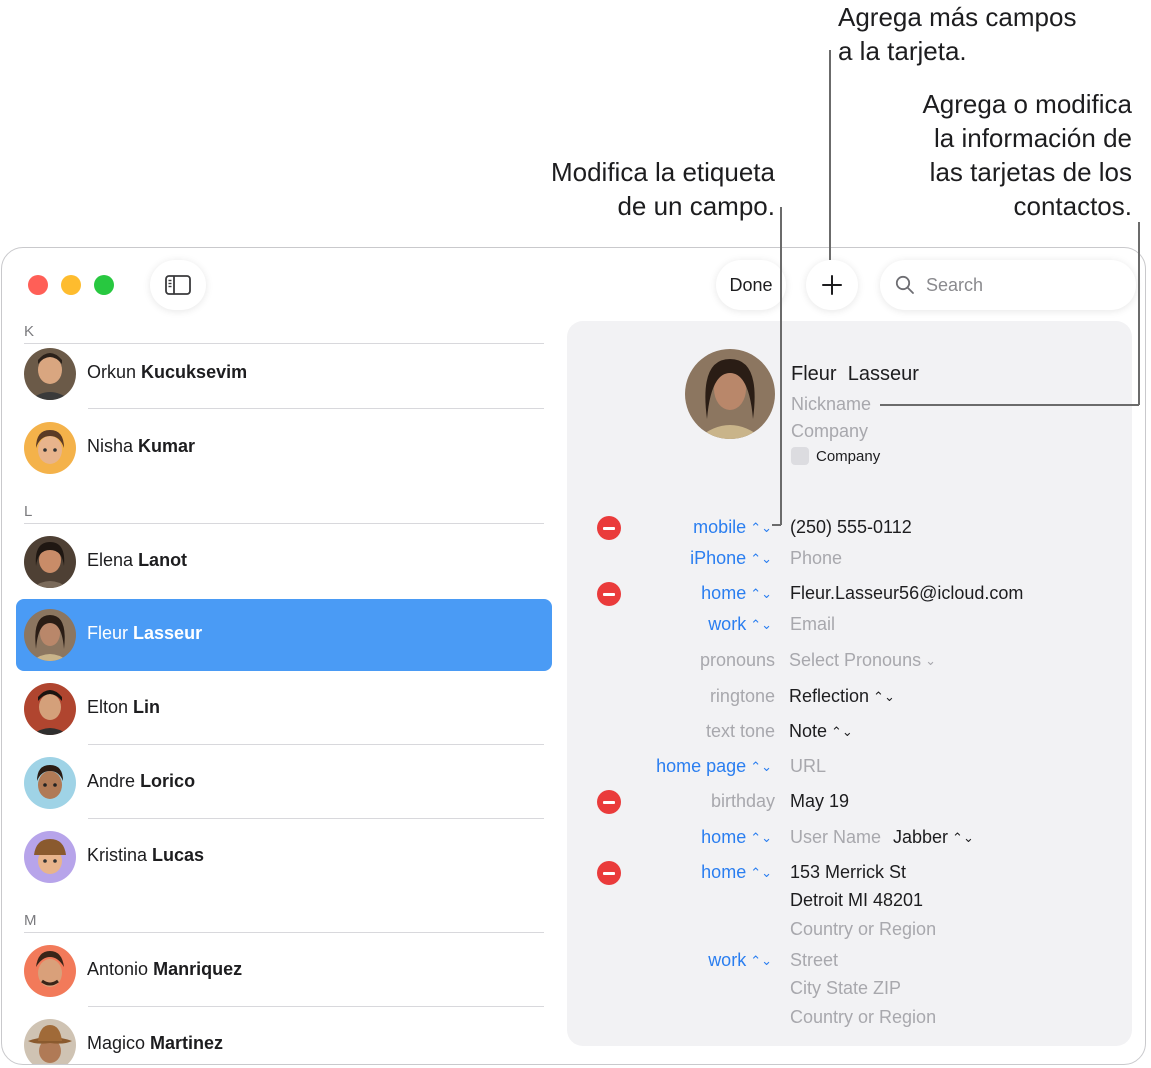 This screenshot has height=1068, width=1151. Describe the element at coordinates (284, 783) in the screenshot. I see `contact-row: Andre Lorico` at that location.